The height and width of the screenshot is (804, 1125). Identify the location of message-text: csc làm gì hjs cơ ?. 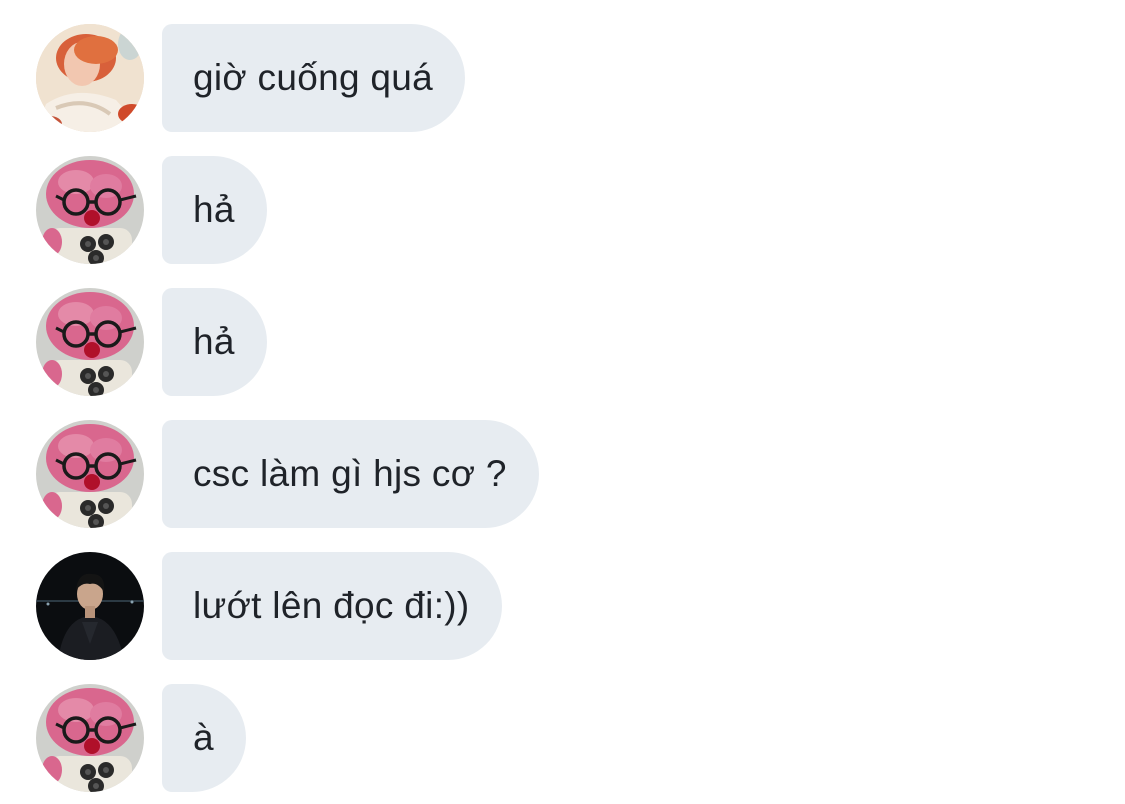
(350, 473).